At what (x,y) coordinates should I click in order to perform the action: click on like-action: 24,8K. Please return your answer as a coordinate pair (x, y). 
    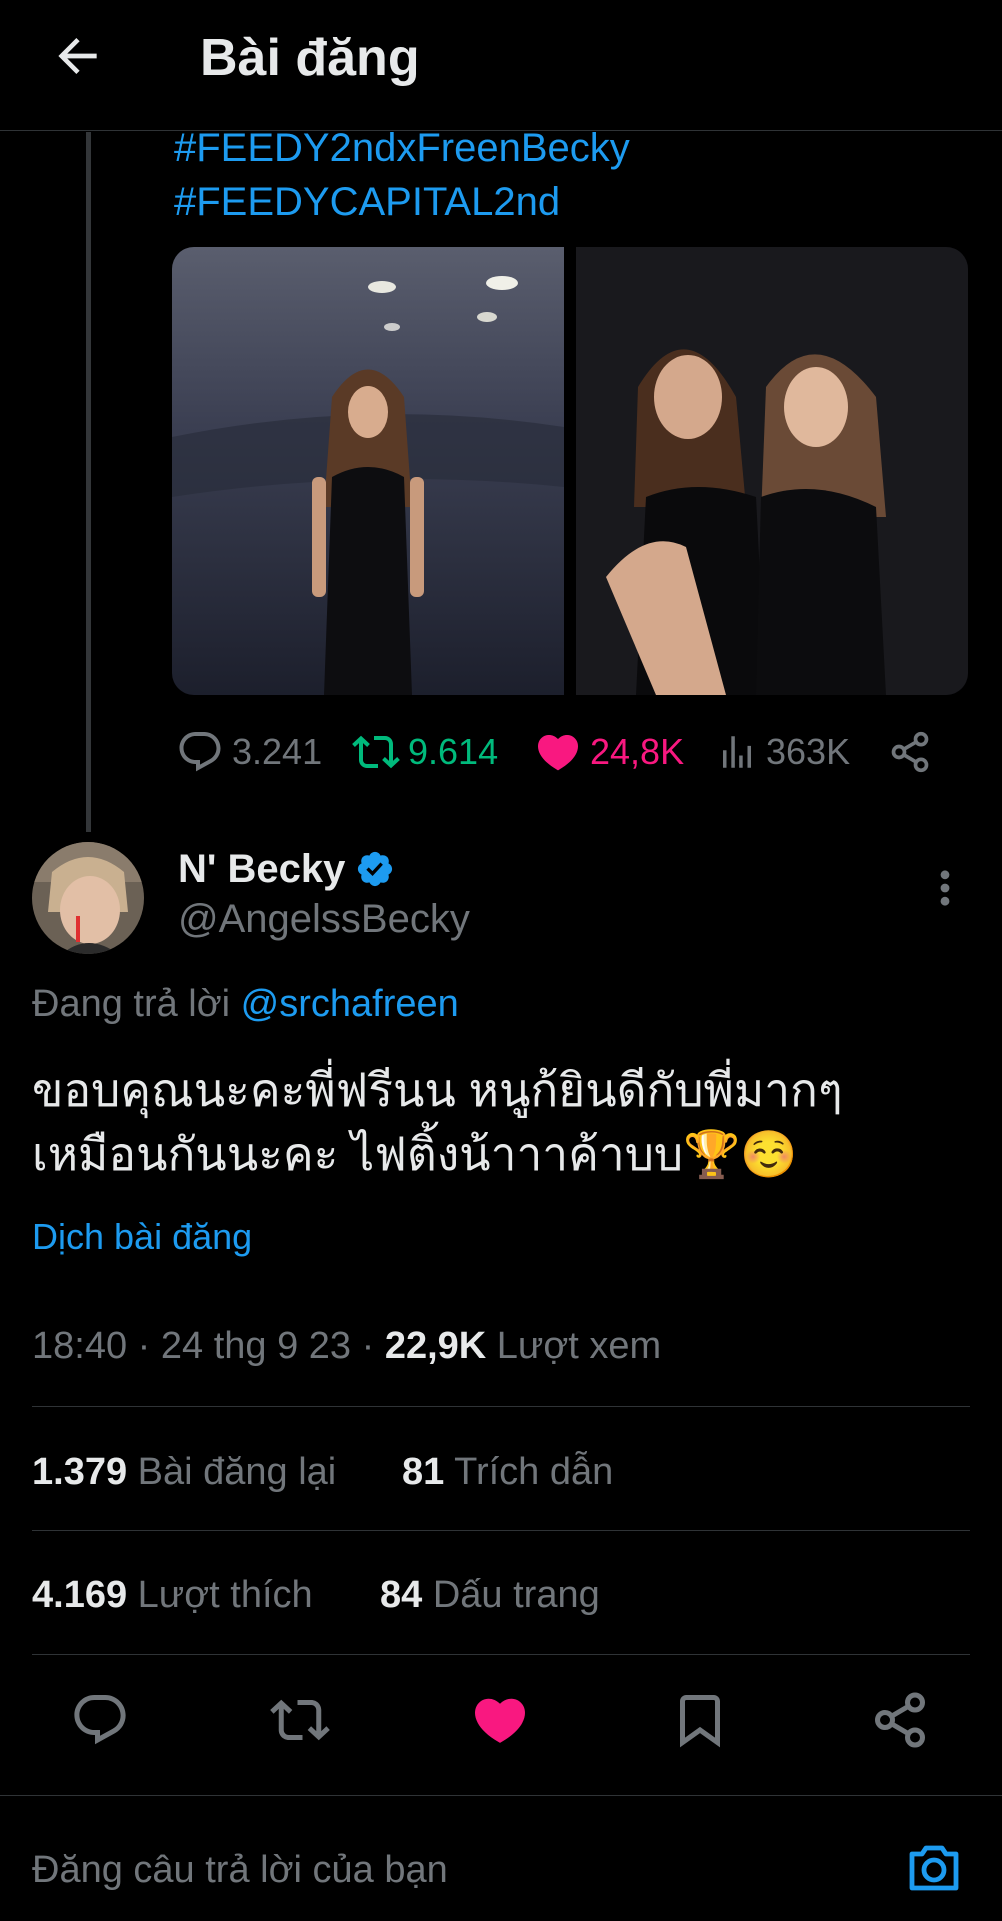
    Looking at the image, I should click on (609, 752).